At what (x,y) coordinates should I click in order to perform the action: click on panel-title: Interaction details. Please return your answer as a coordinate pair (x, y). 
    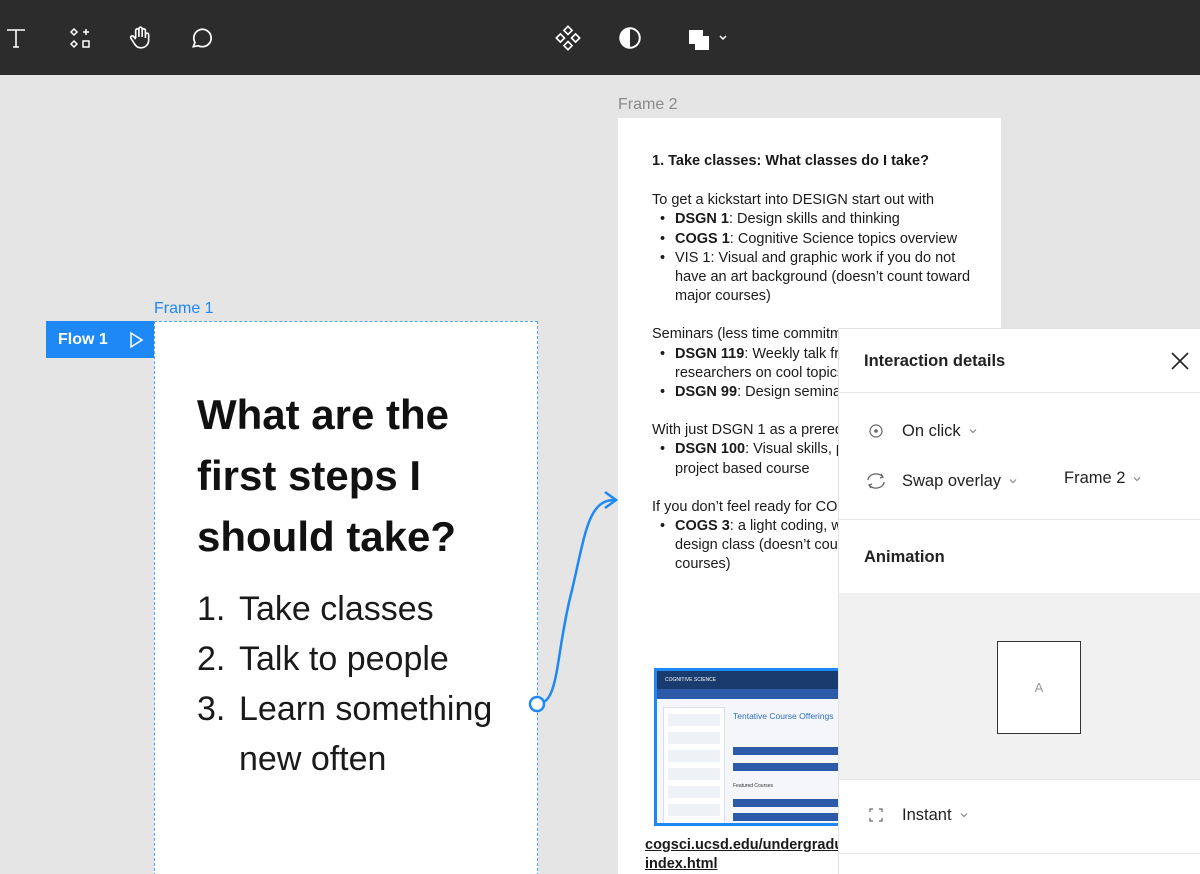
    Looking at the image, I should click on (935, 361).